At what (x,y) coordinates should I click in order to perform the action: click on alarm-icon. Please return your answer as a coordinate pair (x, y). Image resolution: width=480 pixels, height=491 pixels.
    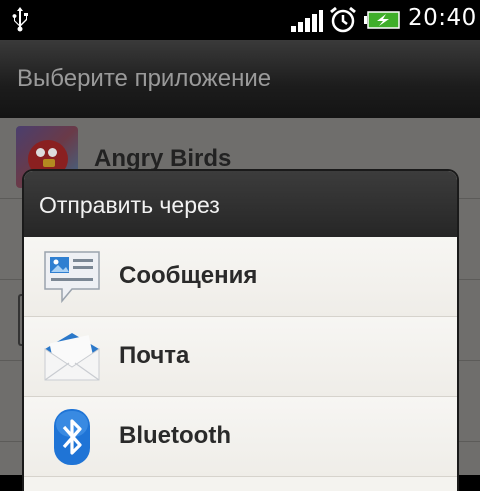
    Looking at the image, I should click on (343, 19).